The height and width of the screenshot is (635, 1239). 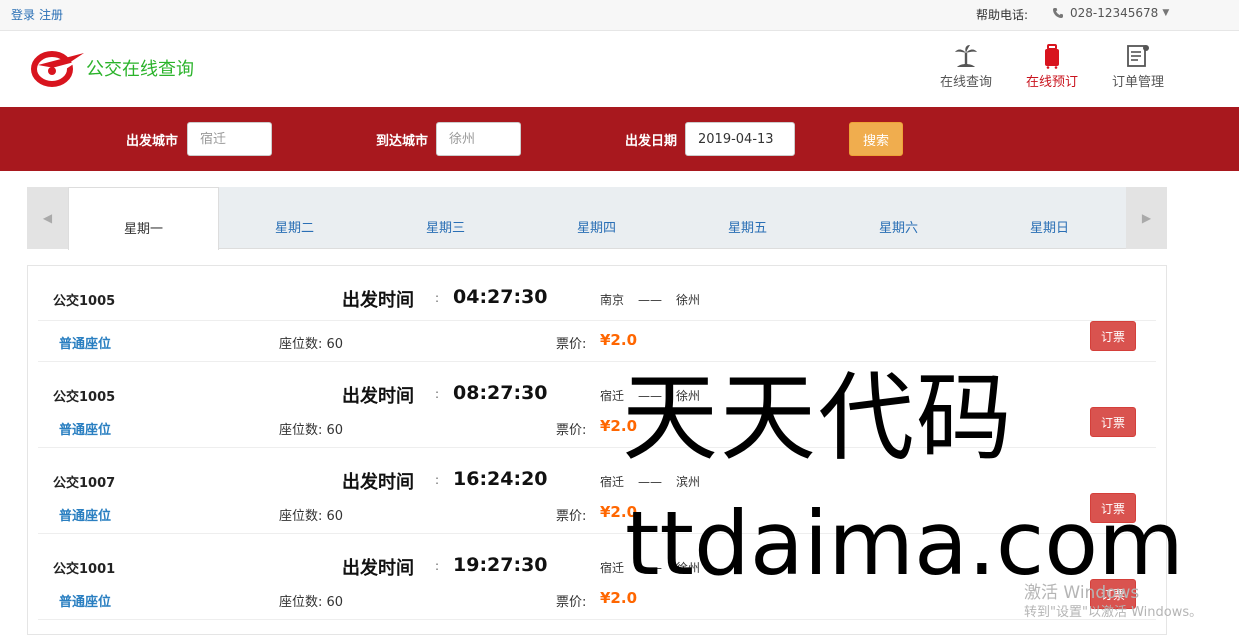 I want to click on prev-week-icon: ◀, so click(x=47, y=218).